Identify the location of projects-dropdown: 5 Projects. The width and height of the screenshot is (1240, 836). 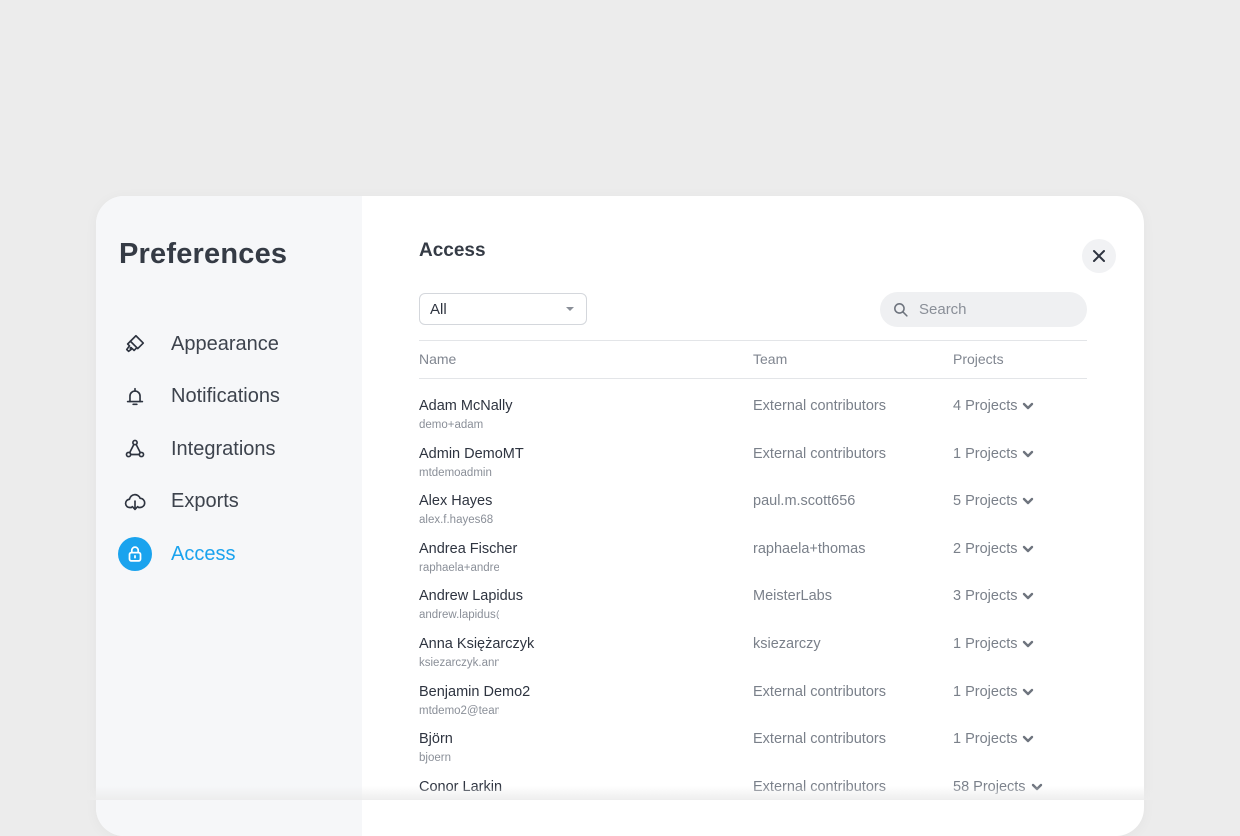
(993, 501).